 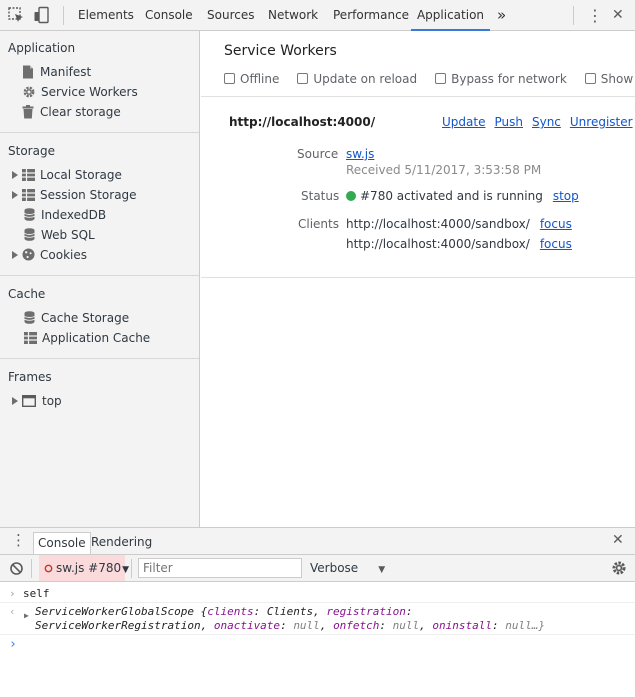 I want to click on sidebar-item-clear-storage: Clear storage, so click(x=71, y=112).